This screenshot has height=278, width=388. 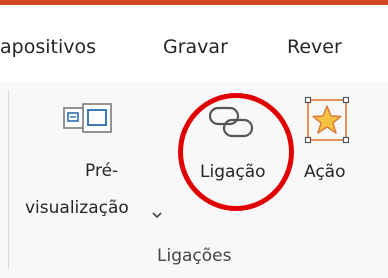 I want to click on action-label: Ação, so click(x=325, y=172).